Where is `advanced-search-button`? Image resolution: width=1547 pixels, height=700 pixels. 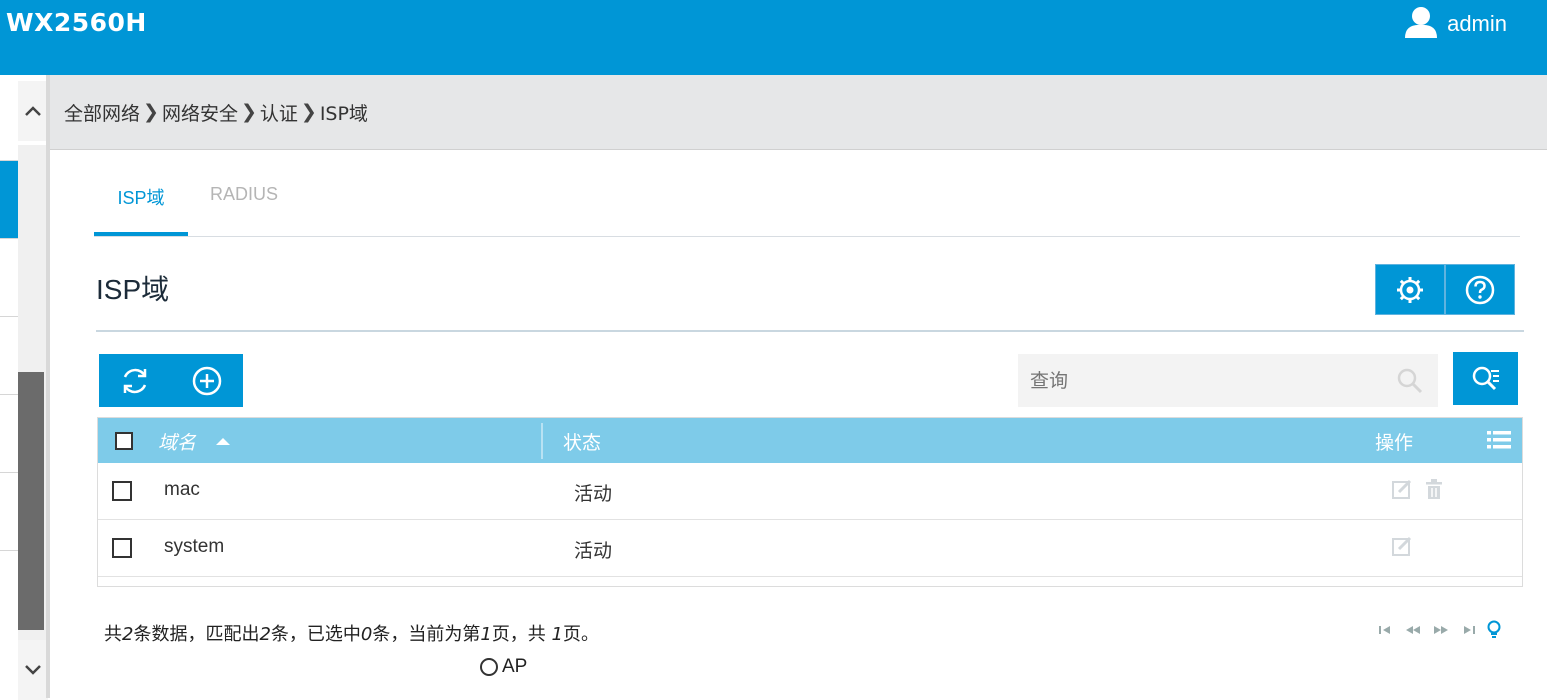 advanced-search-button is located at coordinates (1485, 378).